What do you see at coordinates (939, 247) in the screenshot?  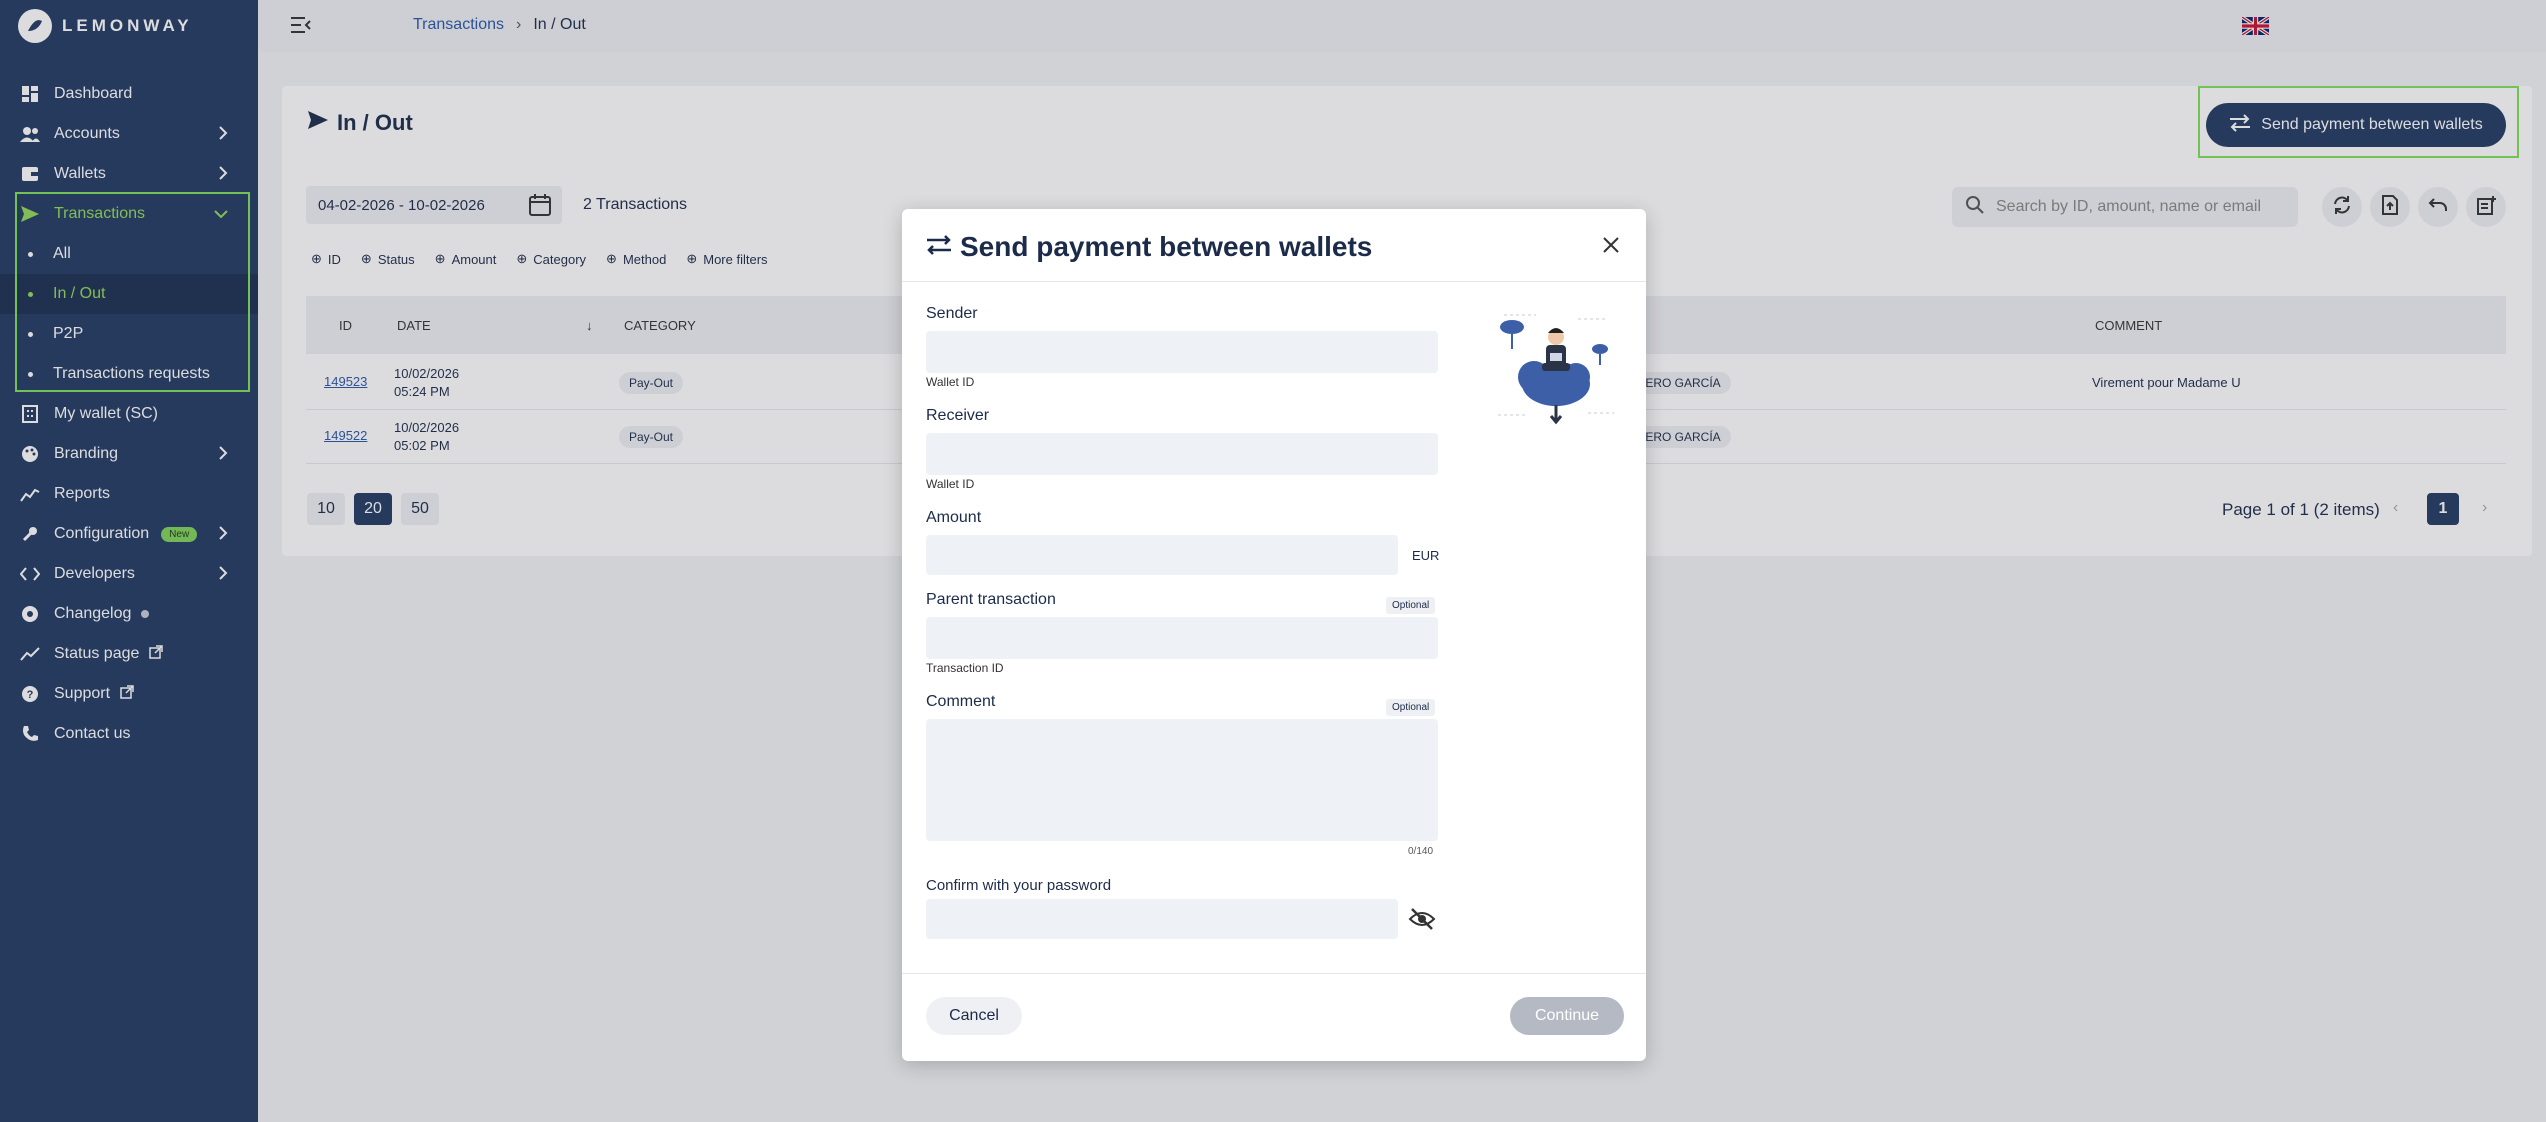 I see `transfer-arrows-icon` at bounding box center [939, 247].